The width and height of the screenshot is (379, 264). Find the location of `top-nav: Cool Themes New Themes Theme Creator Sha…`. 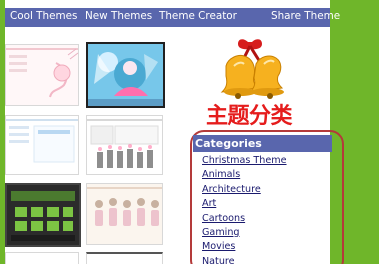

top-nav: Cool Themes New Themes Theme Creator Sha… is located at coordinates (172, 17).